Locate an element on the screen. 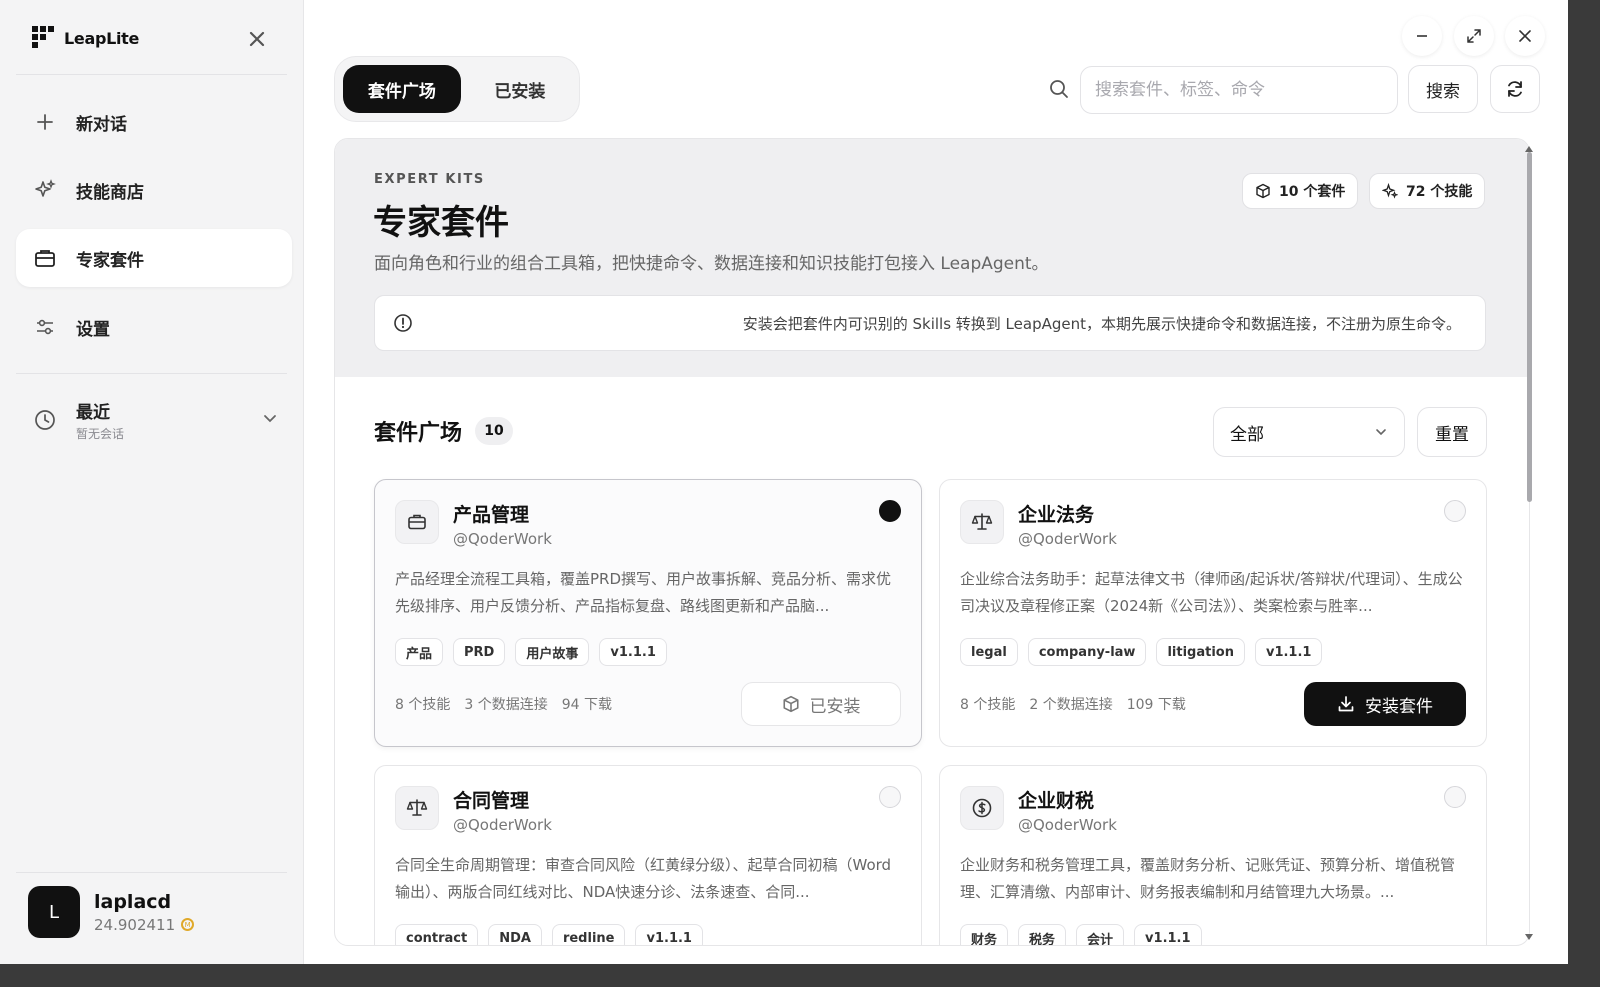 This screenshot has width=1600, height=987. tag: 产品 is located at coordinates (419, 652).